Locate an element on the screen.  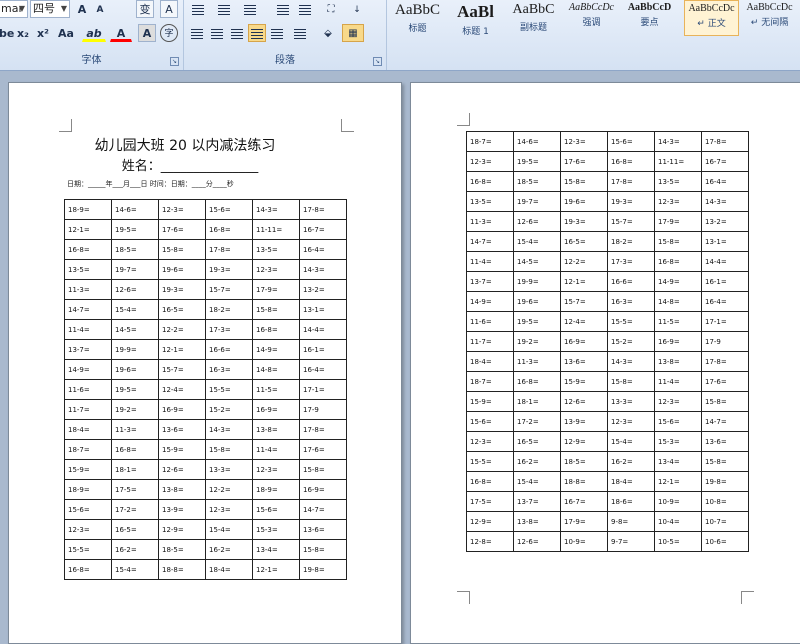
clear-format-button: A is located at coordinates (169, 9).